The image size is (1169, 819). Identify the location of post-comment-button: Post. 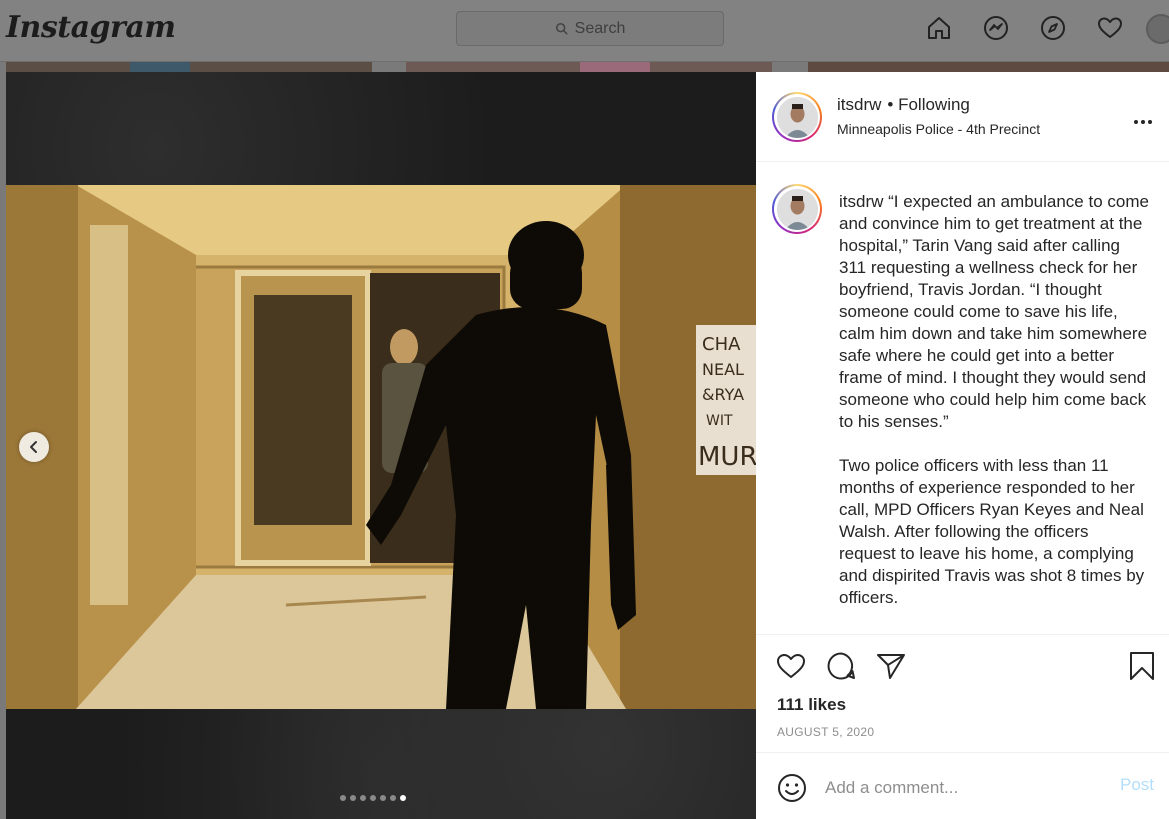
(1137, 785).